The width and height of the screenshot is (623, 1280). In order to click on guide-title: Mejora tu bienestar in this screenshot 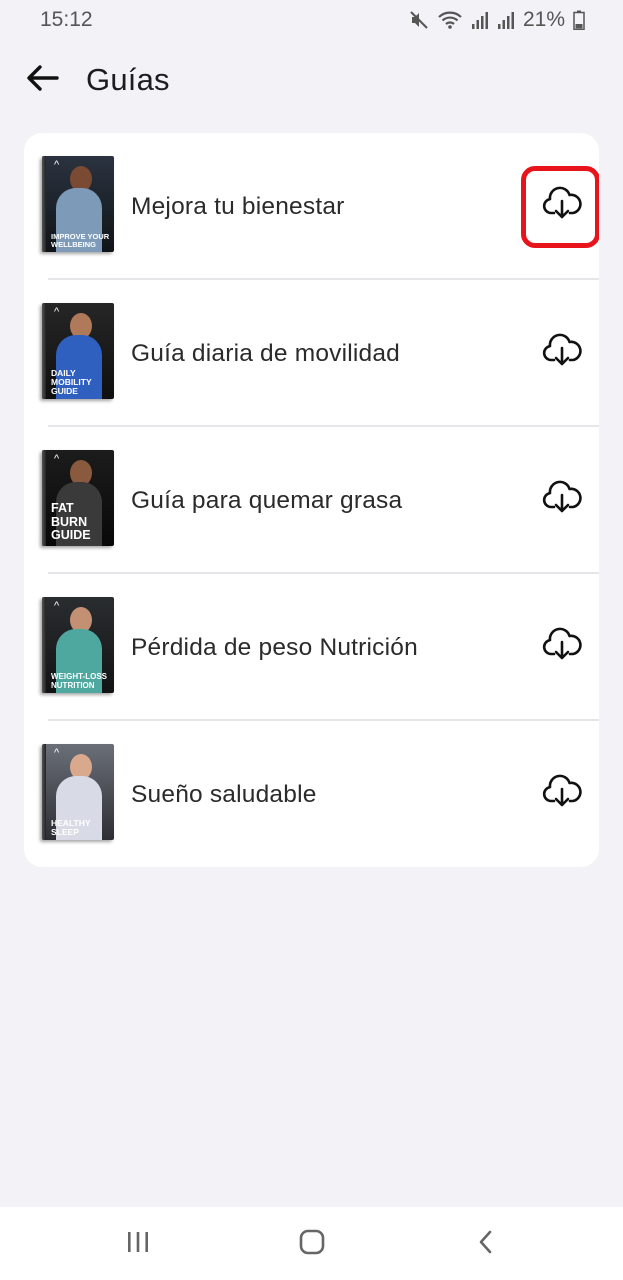, I will do `click(238, 206)`.